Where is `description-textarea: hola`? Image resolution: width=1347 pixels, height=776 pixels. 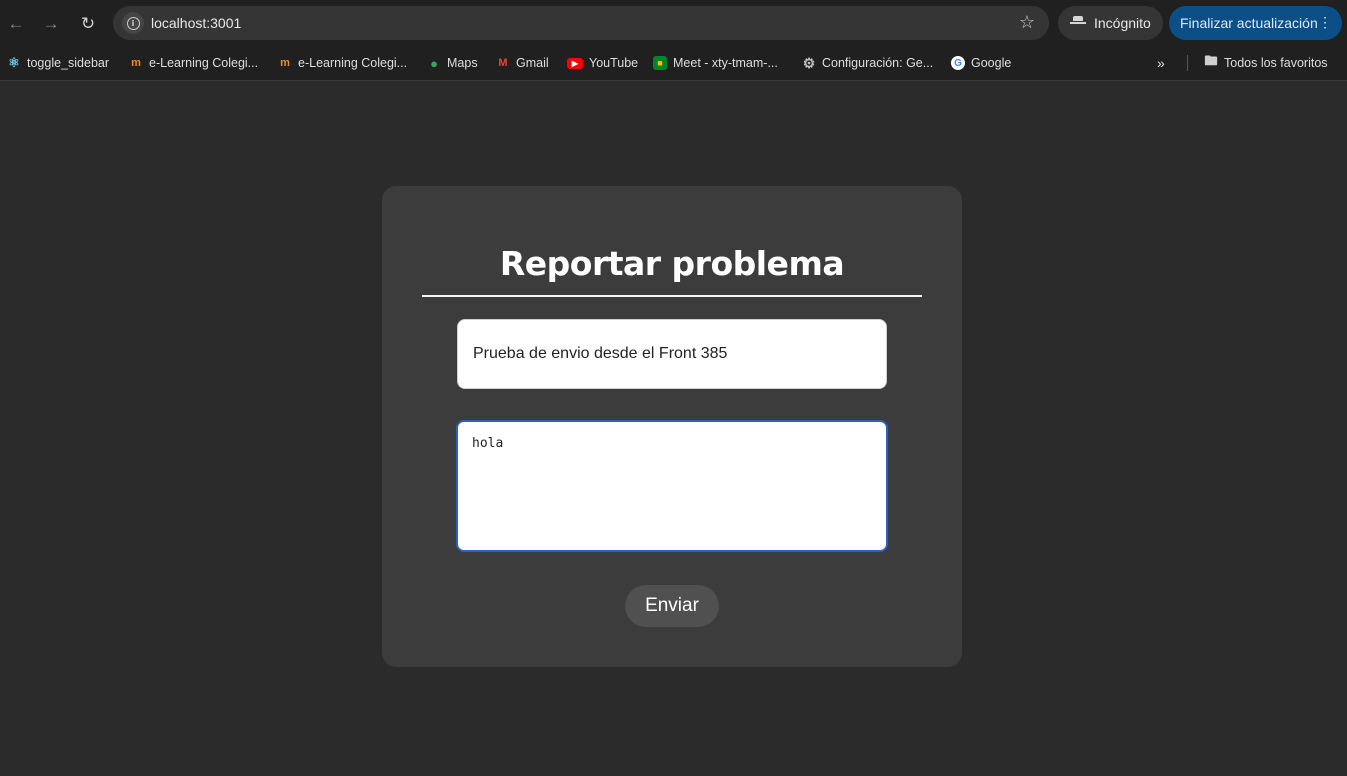
description-textarea: hola is located at coordinates (672, 486).